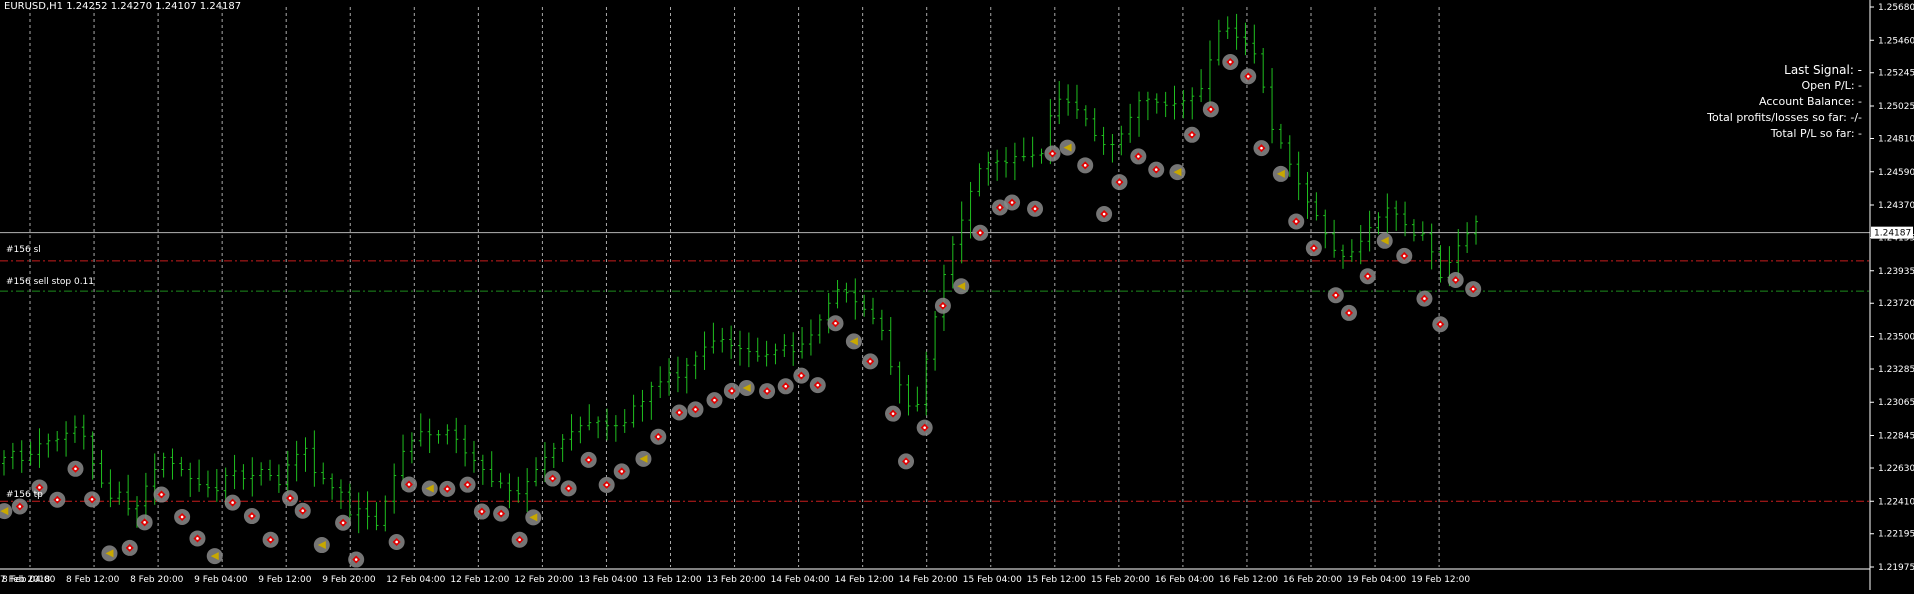  I want to click on x-tick-label: 19 Feb 04:00, so click(1376, 580).